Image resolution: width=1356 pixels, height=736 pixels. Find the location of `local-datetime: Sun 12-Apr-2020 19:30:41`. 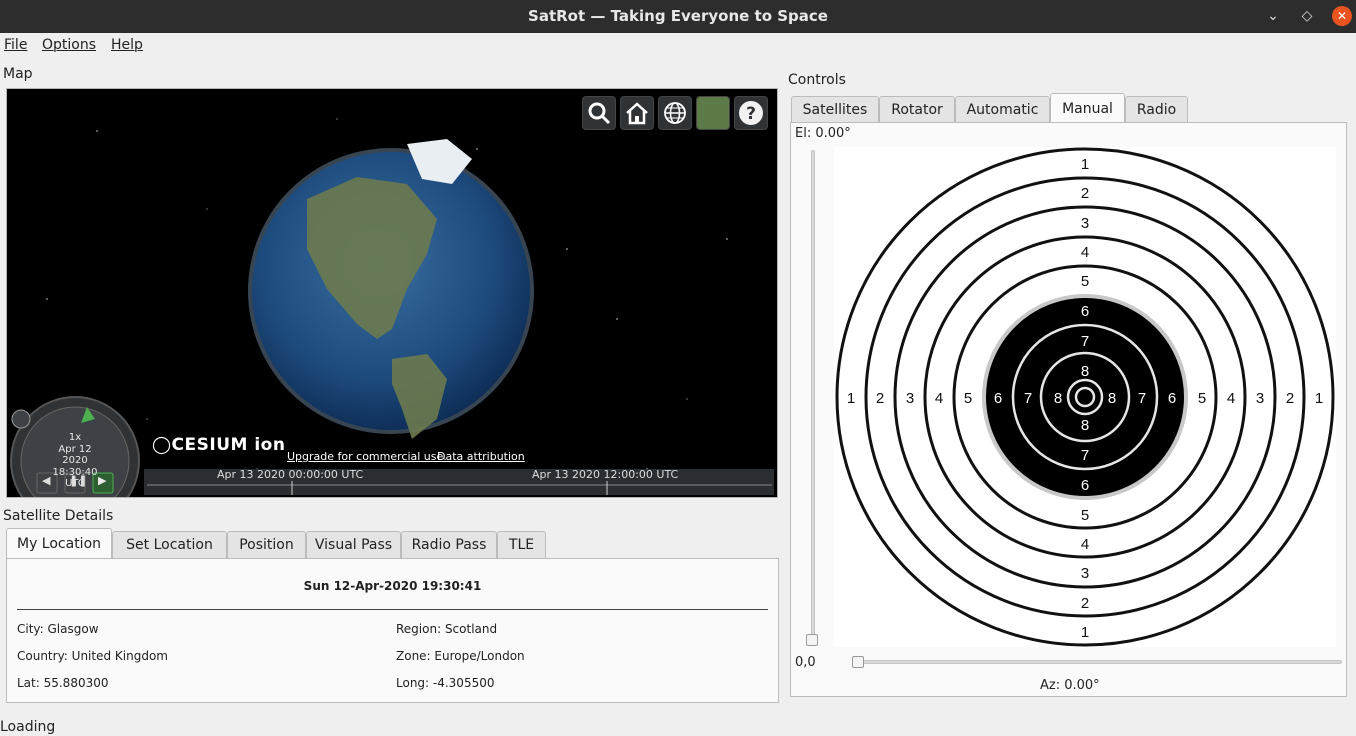

local-datetime: Sun 12-Apr-2020 19:30:41 is located at coordinates (392, 586).